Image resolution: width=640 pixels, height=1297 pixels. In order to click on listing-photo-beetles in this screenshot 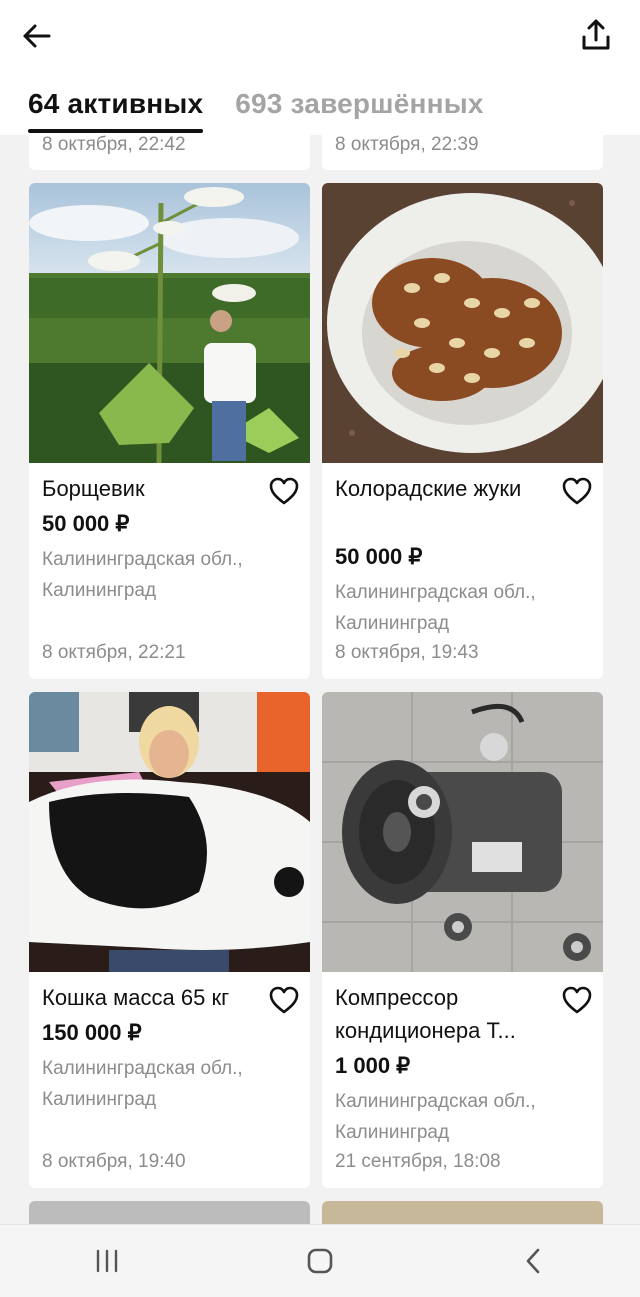, I will do `click(462, 323)`.